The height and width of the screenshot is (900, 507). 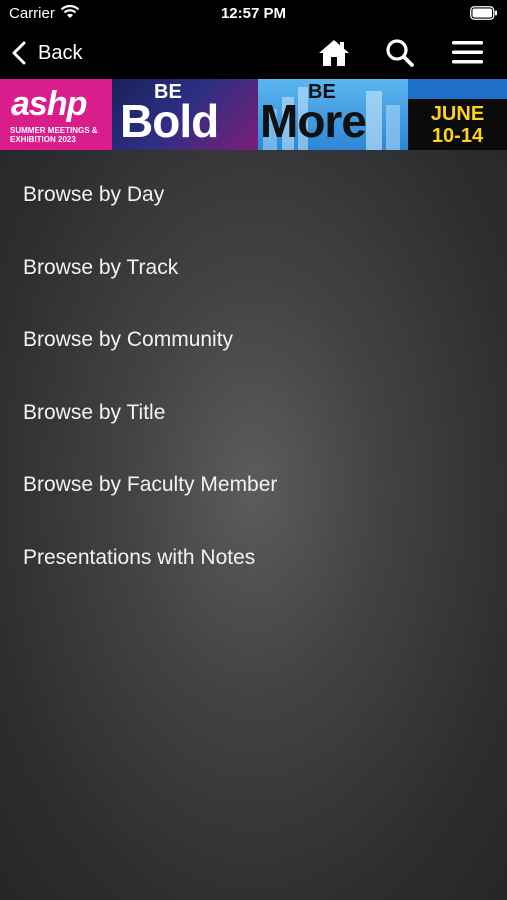 I want to click on menu-item-presentations-with-notes: Presentations with Notes, so click(x=253, y=555).